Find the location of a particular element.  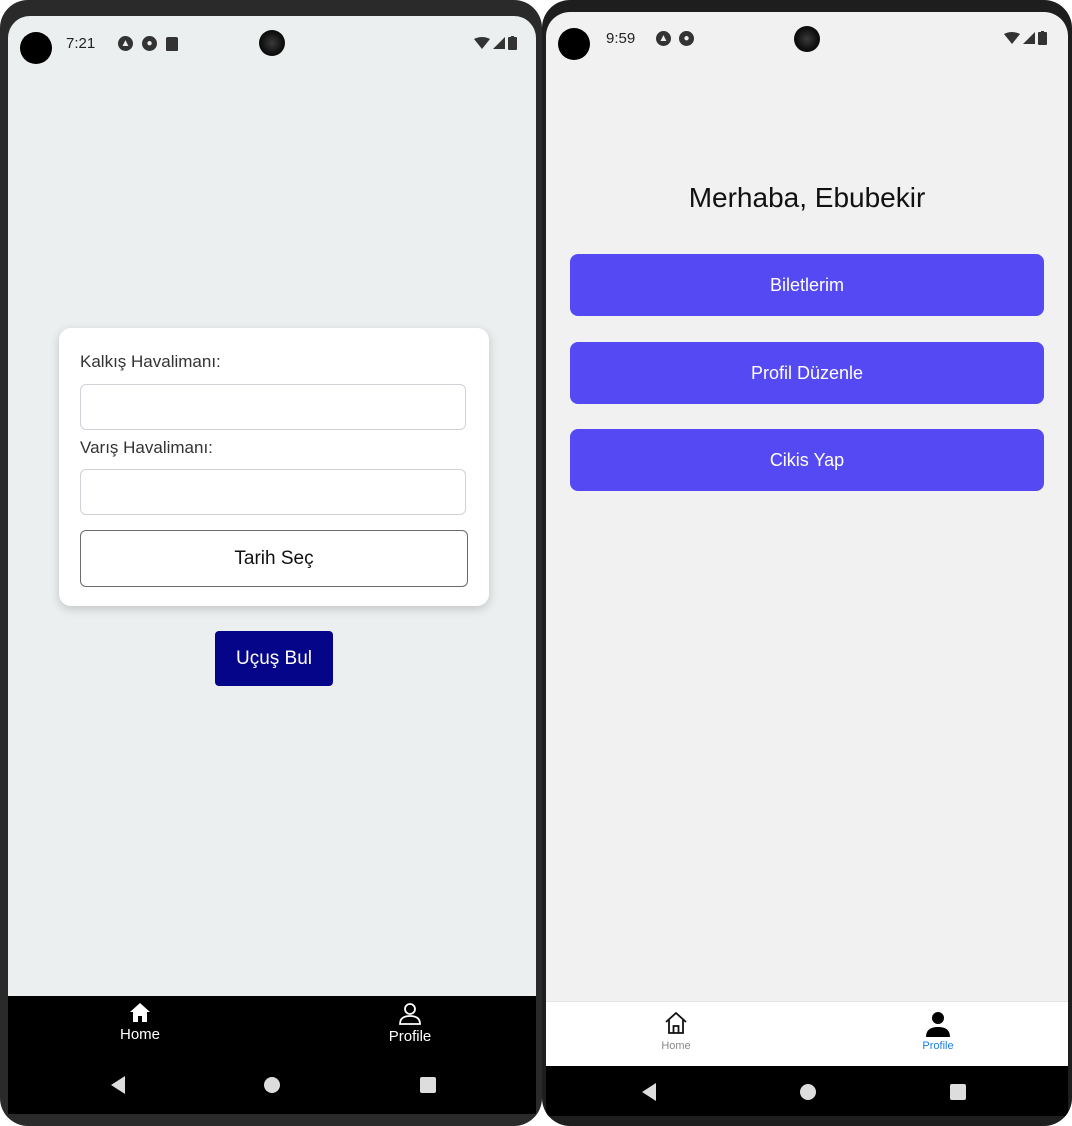

status-time: 7:21 is located at coordinates (81, 43).